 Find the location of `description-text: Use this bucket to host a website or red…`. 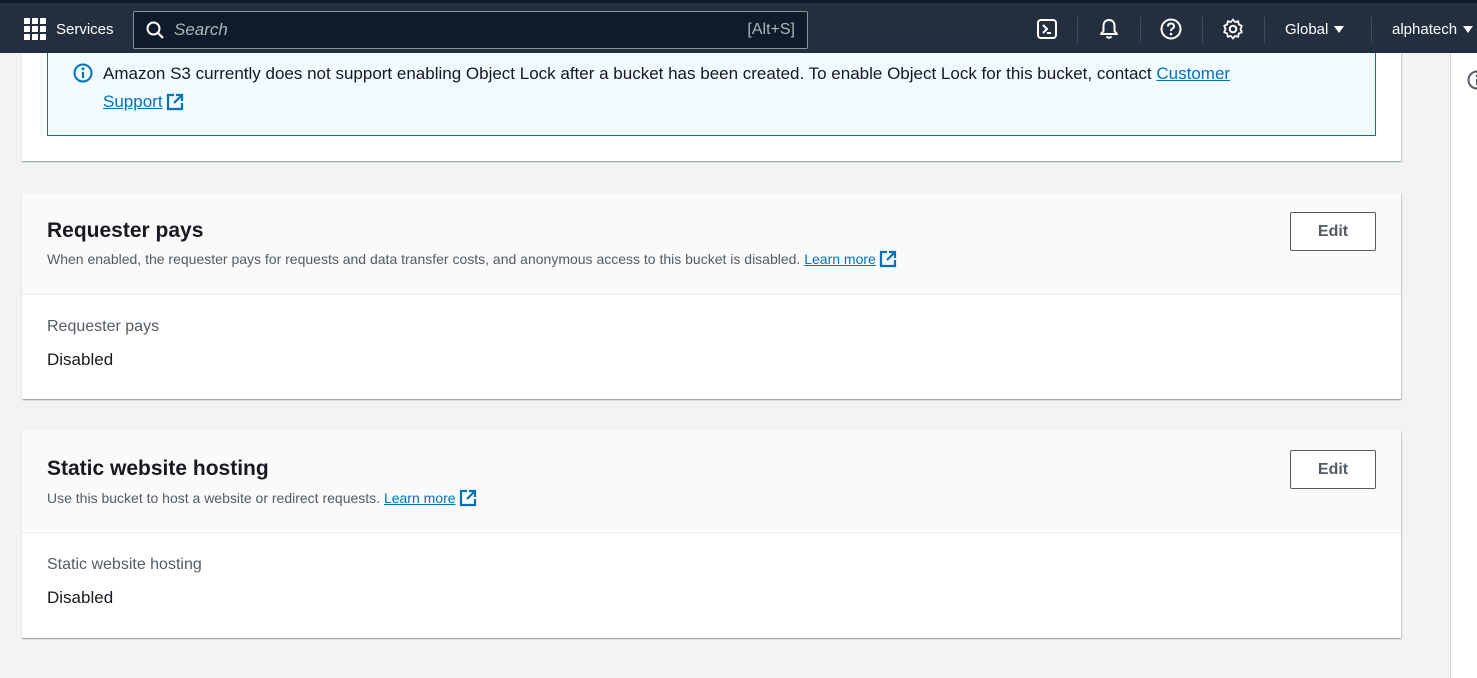

description-text: Use this bucket to host a website or red… is located at coordinates (215, 498).